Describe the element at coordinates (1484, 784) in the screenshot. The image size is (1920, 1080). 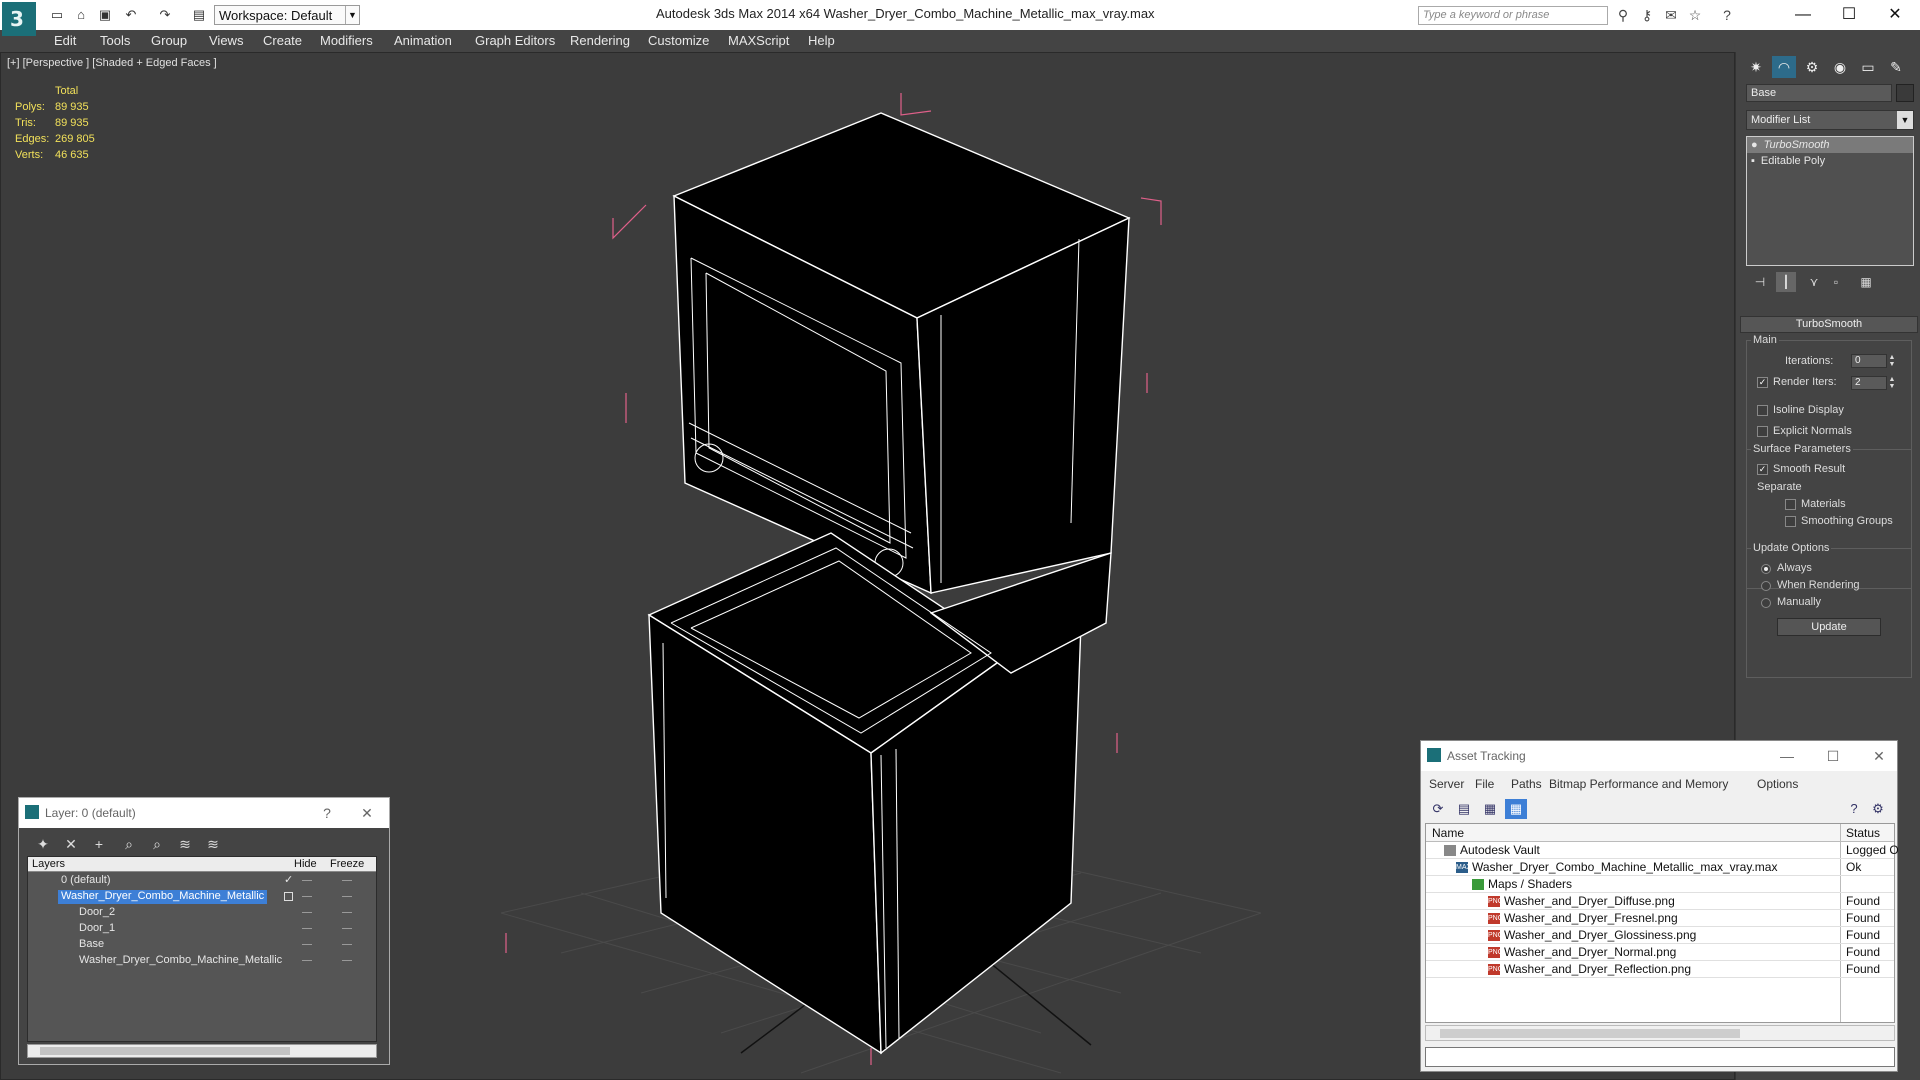
I see `menu-file: File` at that location.